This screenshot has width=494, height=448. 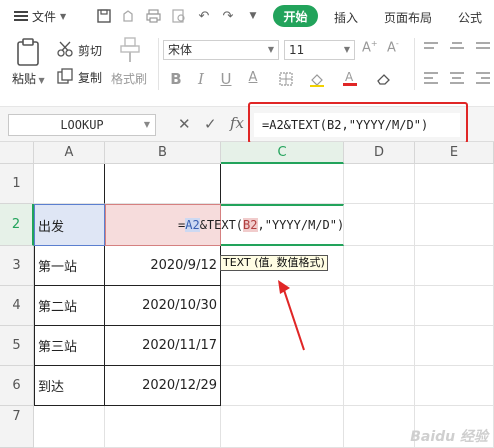 I want to click on ribbon-divider, so click(x=158, y=64).